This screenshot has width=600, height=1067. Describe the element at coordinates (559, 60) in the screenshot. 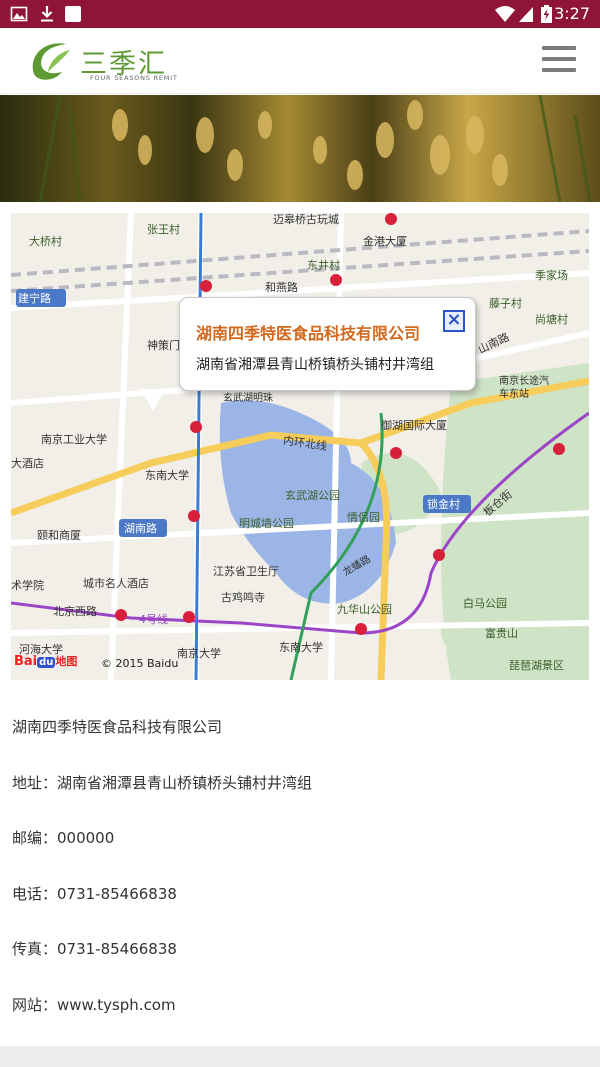

I see `hamburger-menu-icon` at that location.